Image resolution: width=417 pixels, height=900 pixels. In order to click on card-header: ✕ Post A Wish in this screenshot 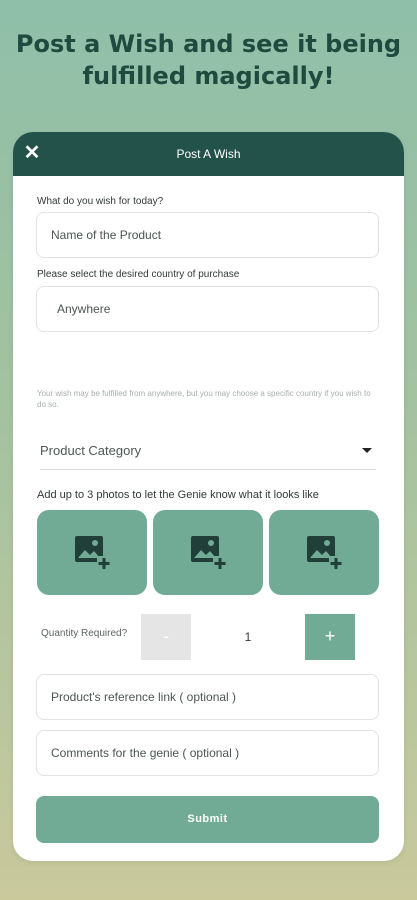, I will do `click(208, 154)`.